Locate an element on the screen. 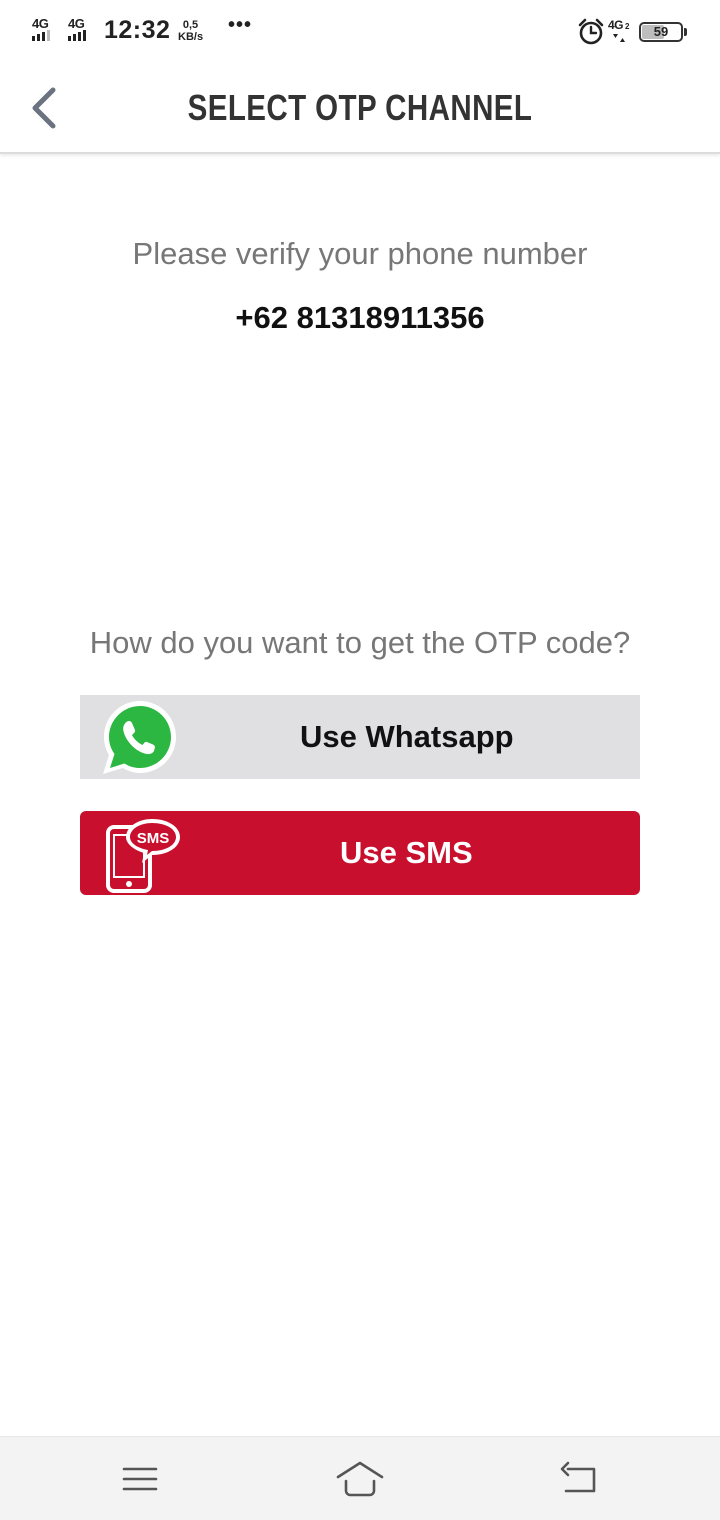  use-sms-button: SMS Use SMS is located at coordinates (360, 853).